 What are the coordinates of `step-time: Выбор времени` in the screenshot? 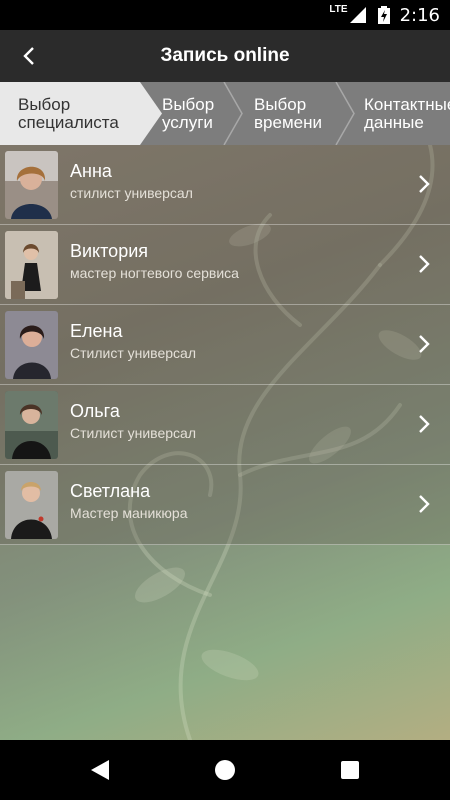 It's located at (288, 113).